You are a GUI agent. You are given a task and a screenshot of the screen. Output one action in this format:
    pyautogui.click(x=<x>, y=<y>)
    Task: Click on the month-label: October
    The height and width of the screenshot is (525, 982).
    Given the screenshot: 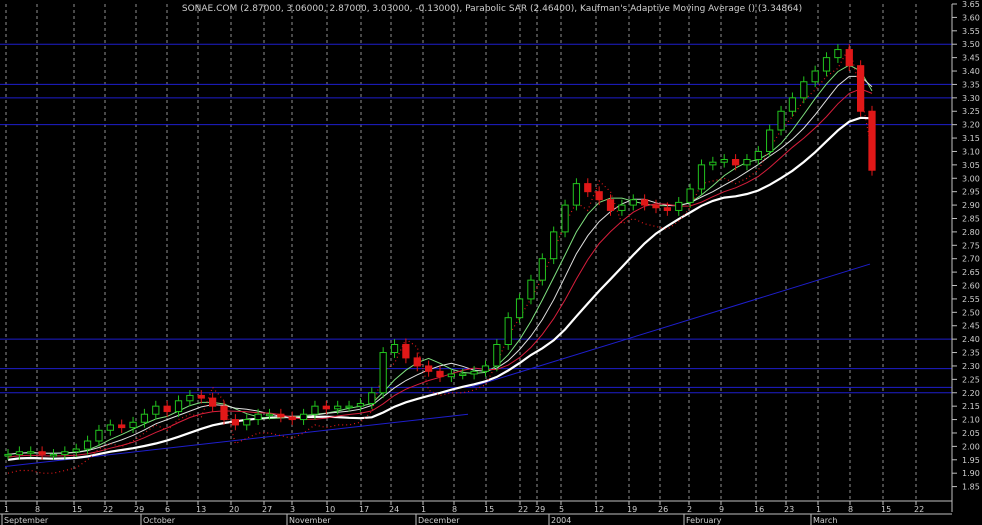 What is the action you would take?
    pyautogui.click(x=159, y=520)
    